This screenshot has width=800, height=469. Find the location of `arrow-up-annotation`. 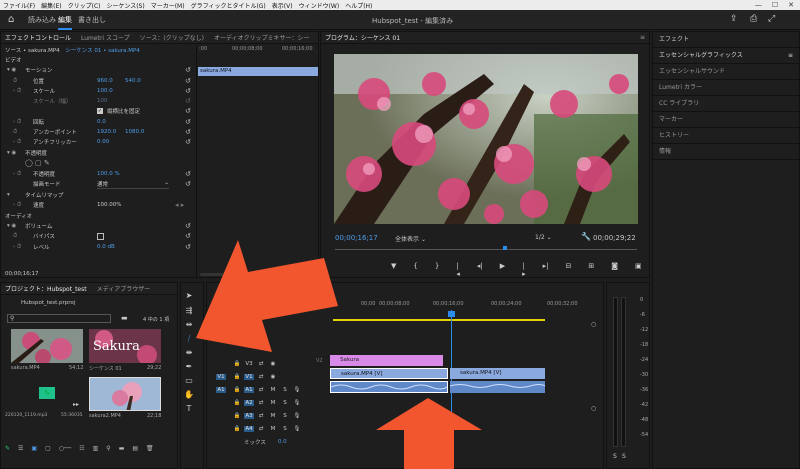

arrow-up-annotation is located at coordinates (429, 433).